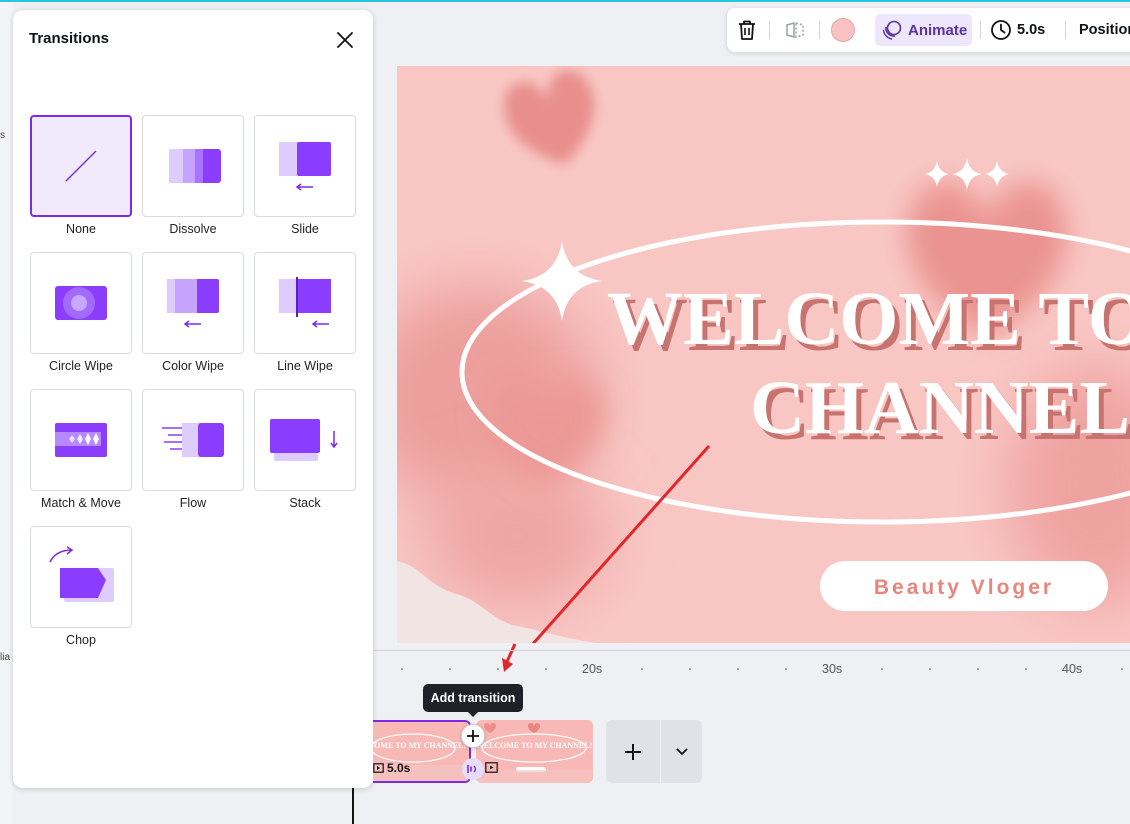  I want to click on slide-icon, so click(305, 166).